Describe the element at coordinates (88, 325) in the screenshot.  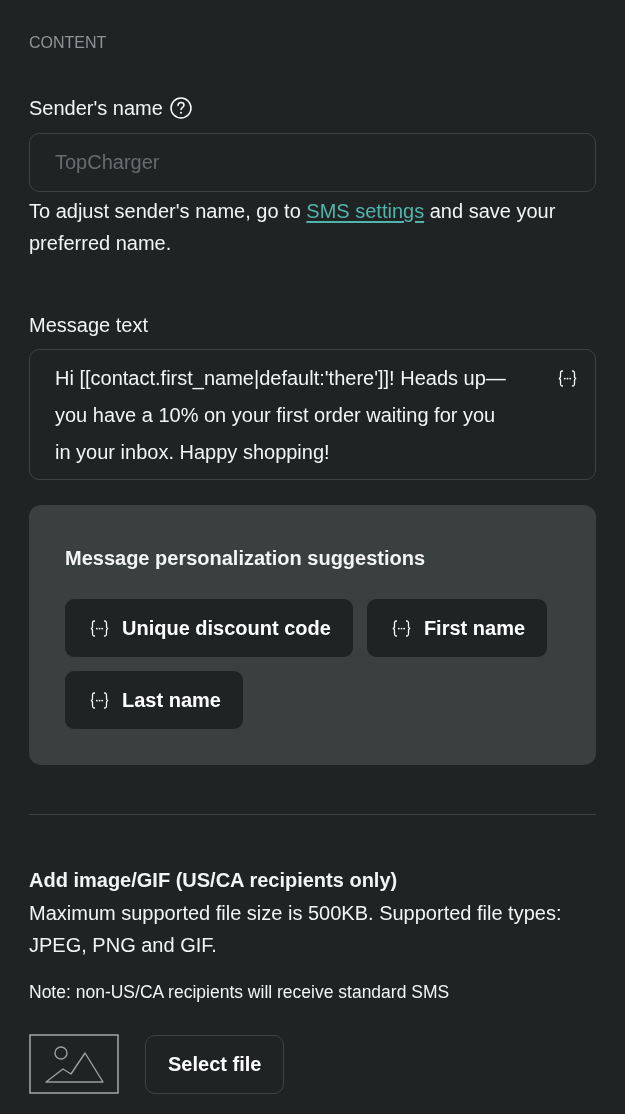
I see `field-label: Message text` at that location.